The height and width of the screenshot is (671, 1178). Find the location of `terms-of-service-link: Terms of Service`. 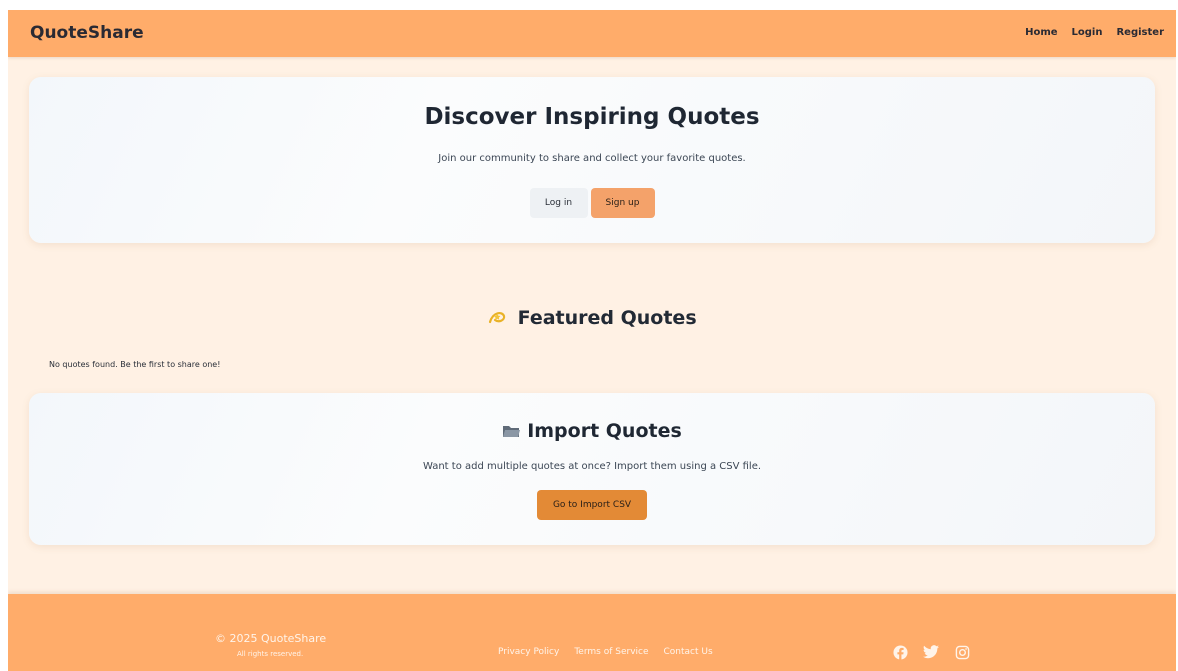

terms-of-service-link: Terms of Service is located at coordinates (611, 652).